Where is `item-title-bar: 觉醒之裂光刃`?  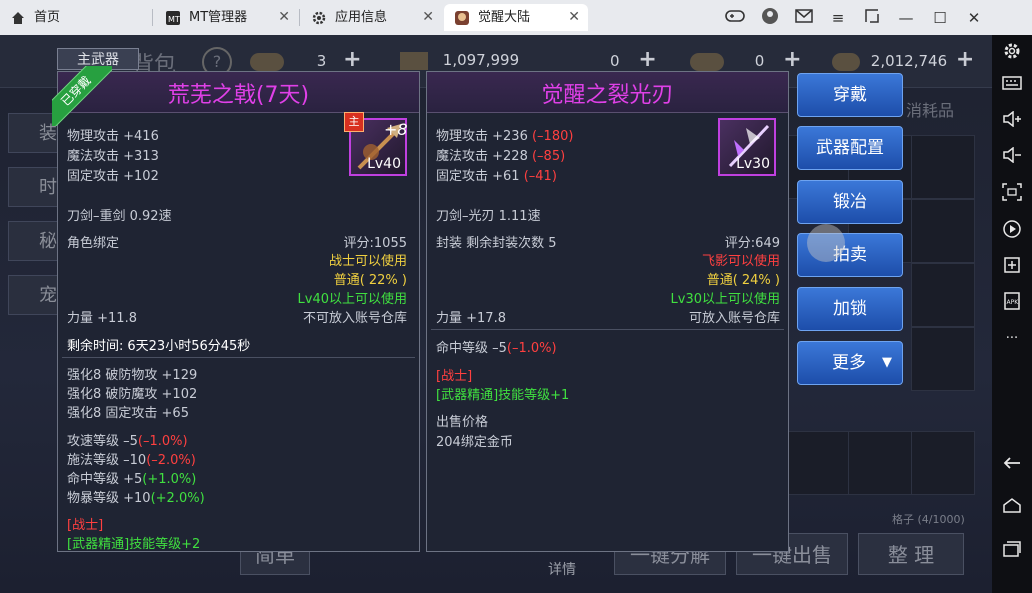 item-title-bar: 觉醒之裂光刃 is located at coordinates (607, 92).